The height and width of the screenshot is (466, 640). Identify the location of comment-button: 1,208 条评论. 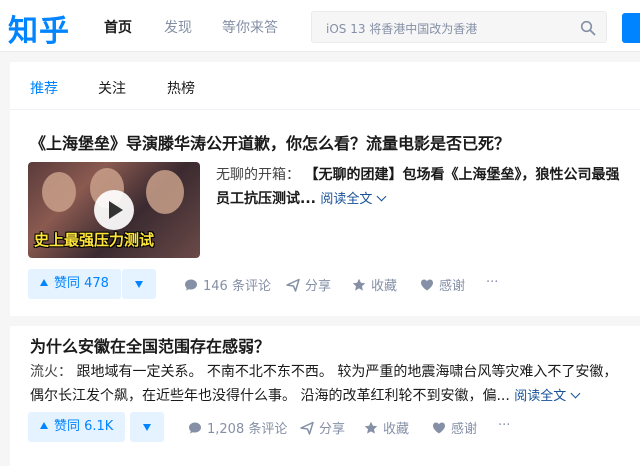
(237, 427).